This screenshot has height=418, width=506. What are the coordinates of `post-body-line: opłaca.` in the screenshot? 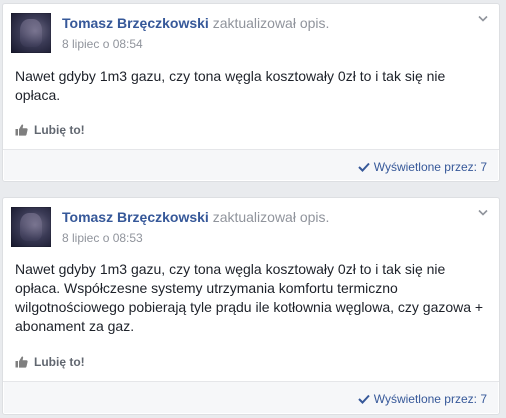 It's located at (38, 95).